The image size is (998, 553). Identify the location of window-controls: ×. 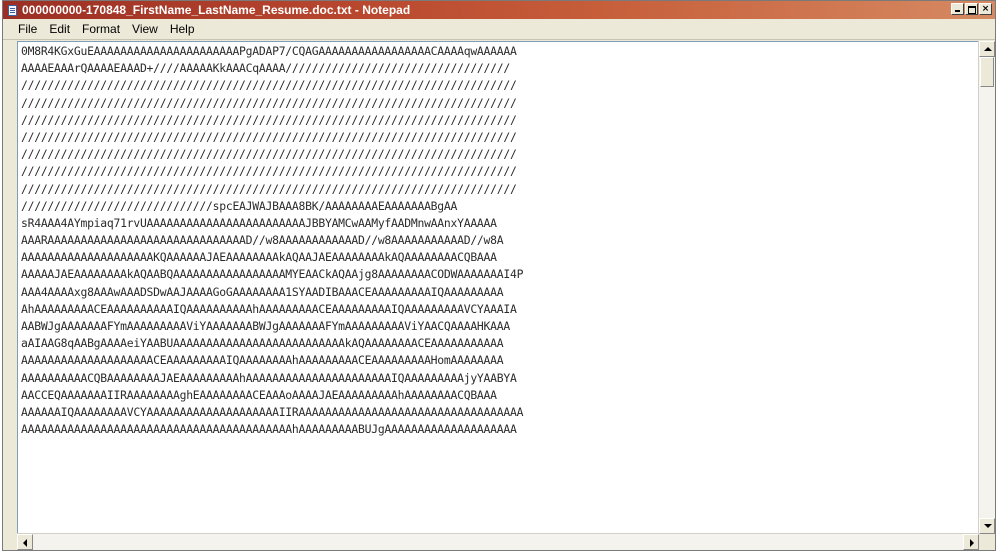
(971, 9).